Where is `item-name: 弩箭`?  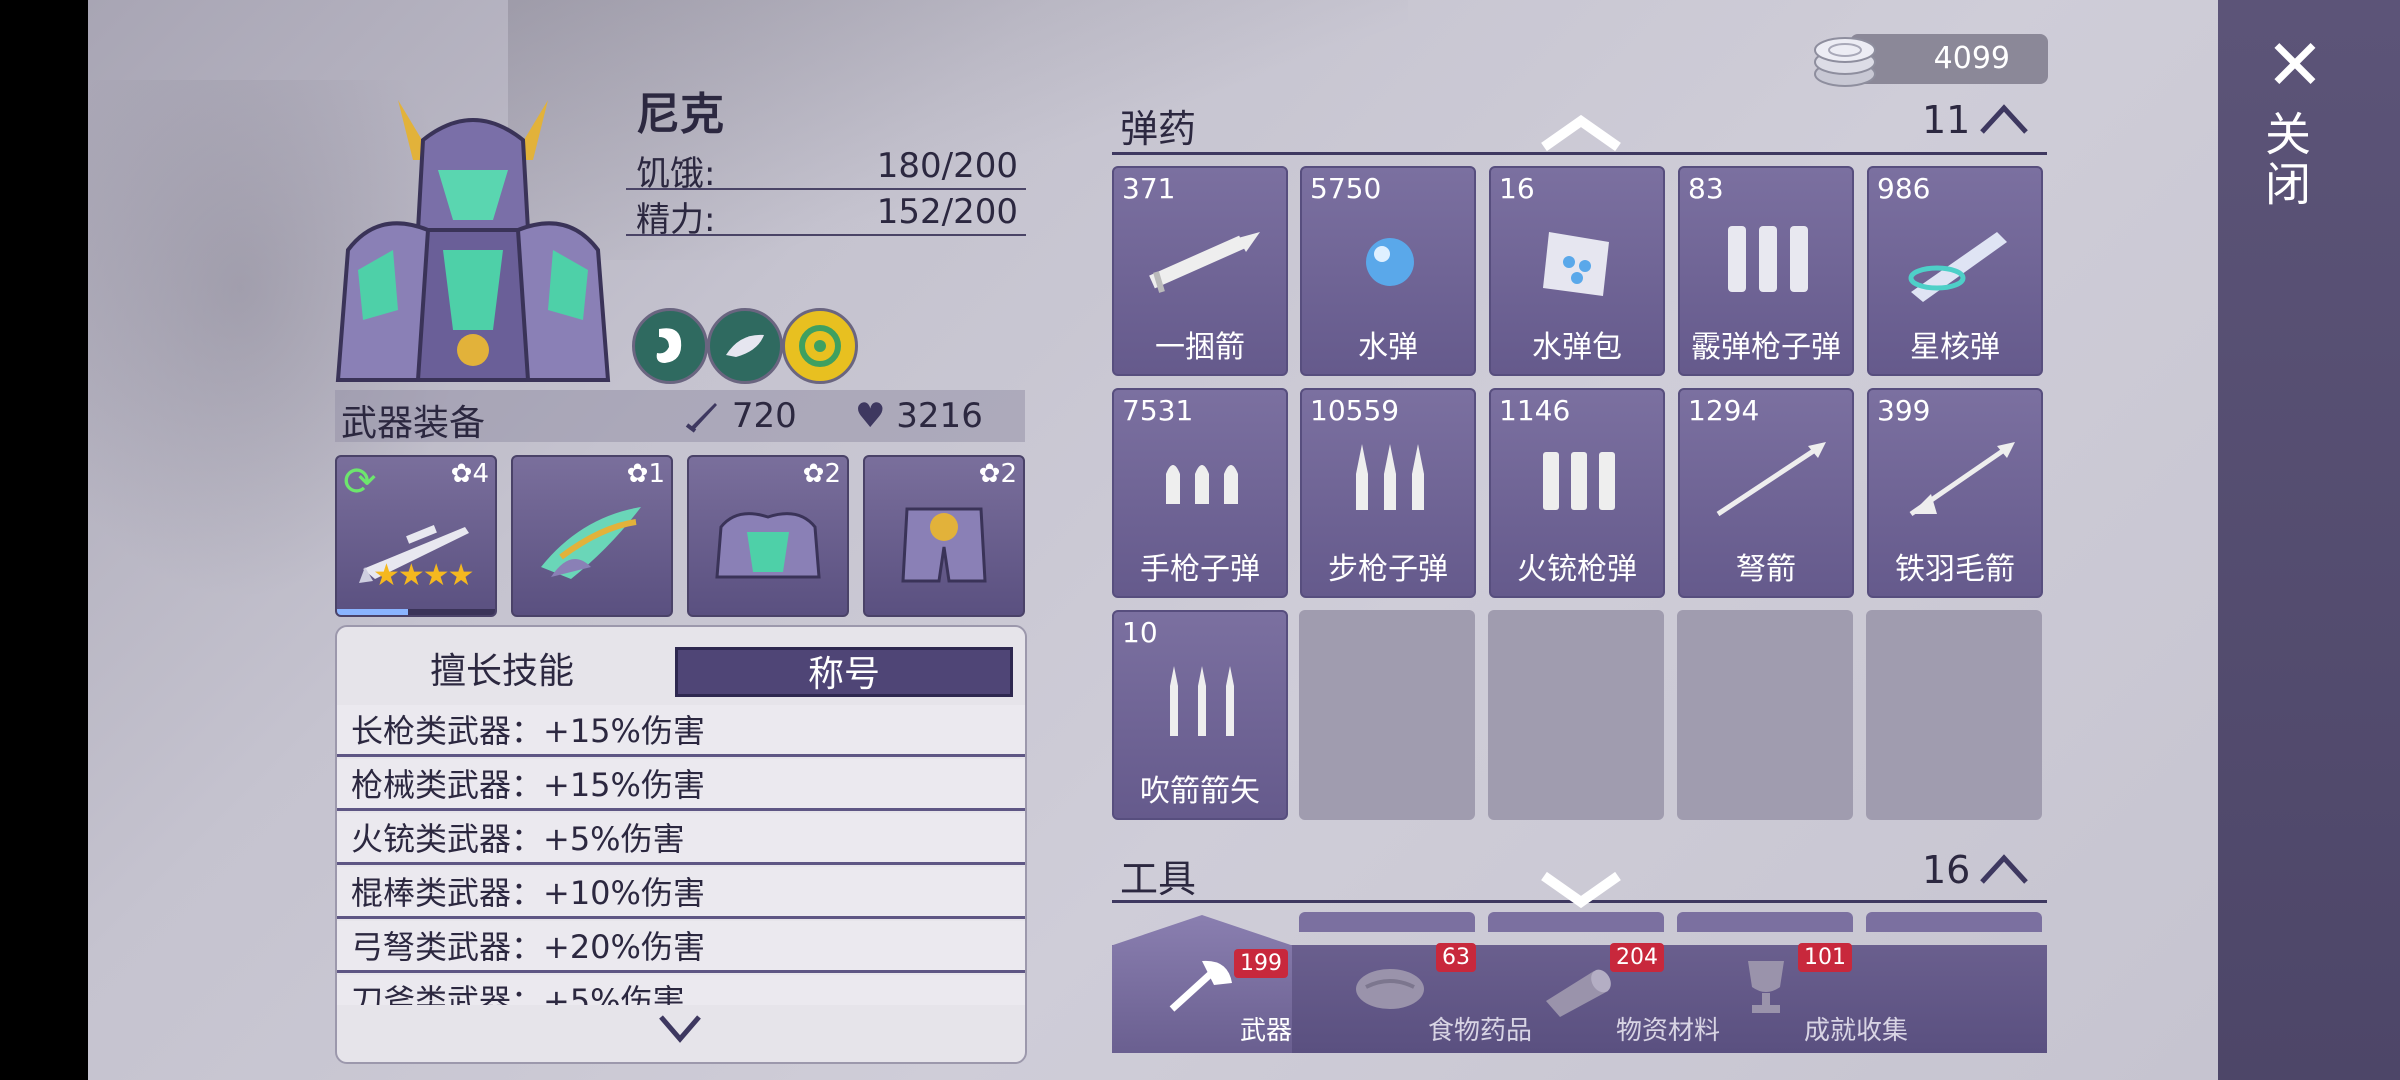 item-name: 弩箭 is located at coordinates (1766, 569).